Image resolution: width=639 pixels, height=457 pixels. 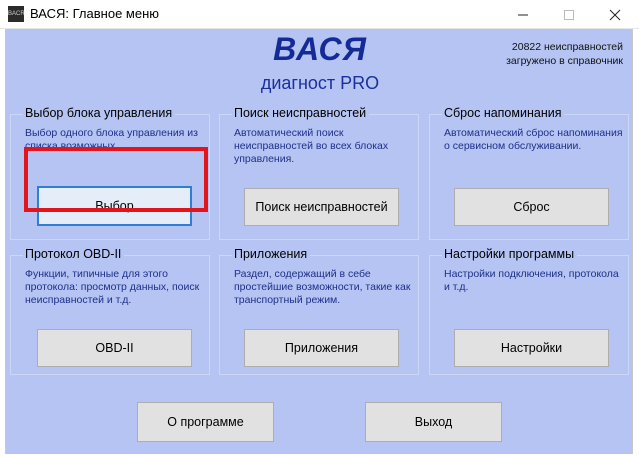 I want to click on fault-search-button: Поиск неисправностей, so click(x=321, y=207).